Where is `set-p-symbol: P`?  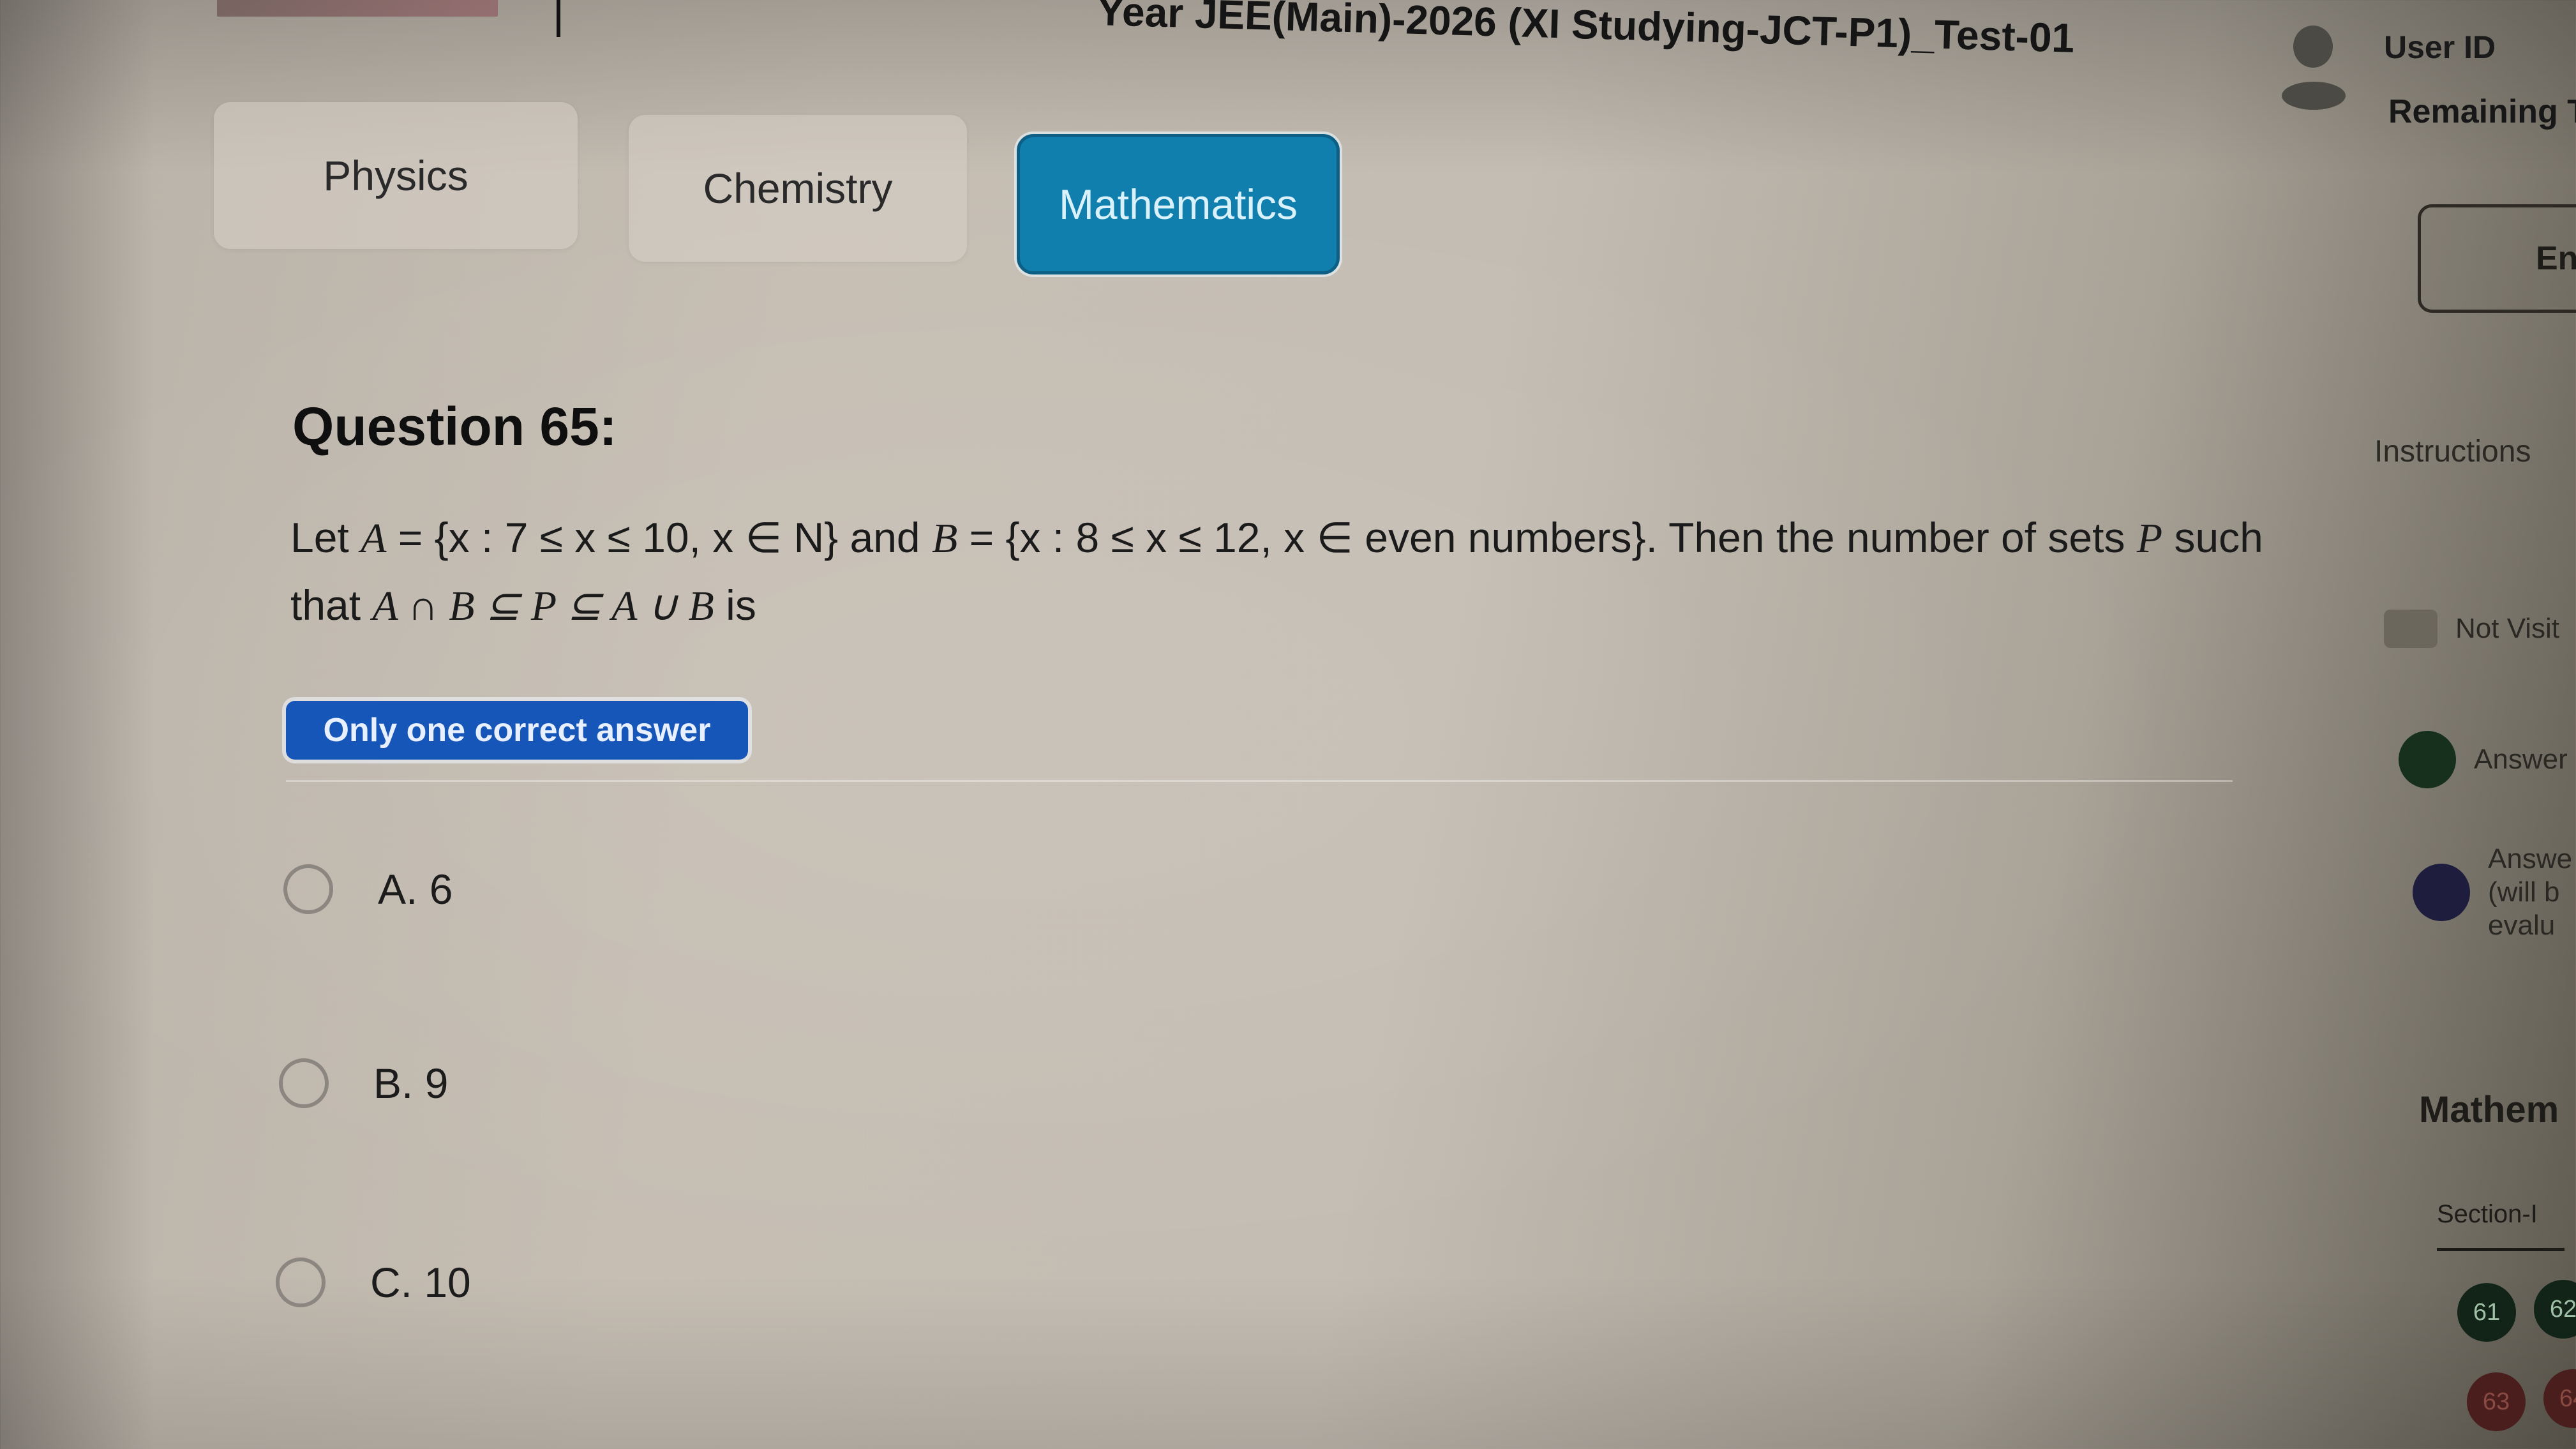 set-p-symbol: P is located at coordinates (2149, 538).